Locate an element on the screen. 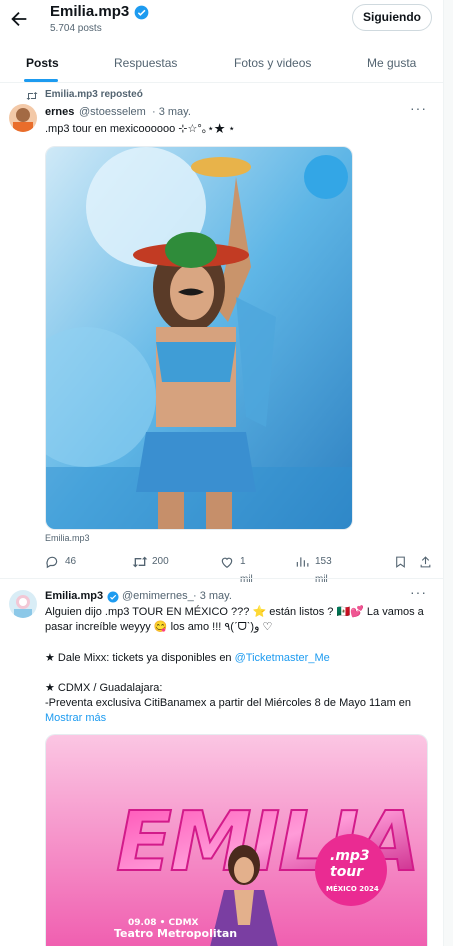 This screenshot has width=453, height=946. reply-icon is located at coordinates (52, 562).